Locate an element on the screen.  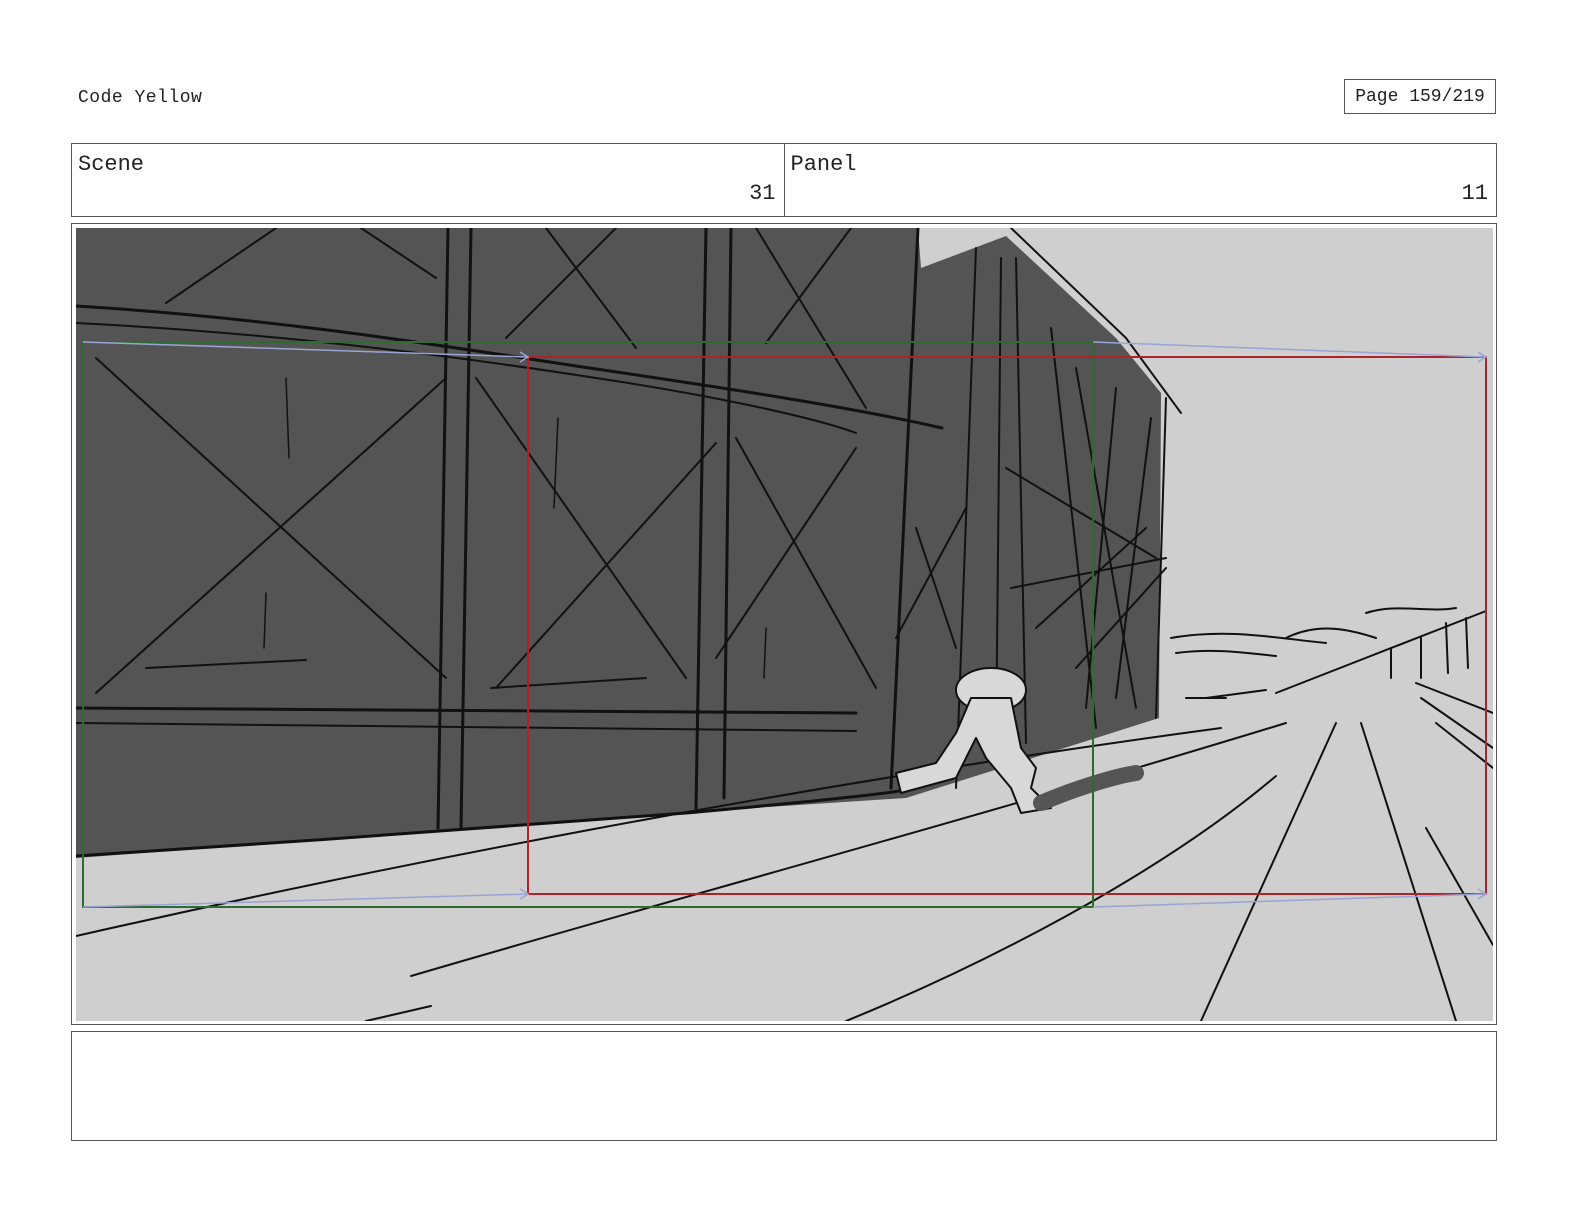
panel-label: Panel is located at coordinates (823, 164).